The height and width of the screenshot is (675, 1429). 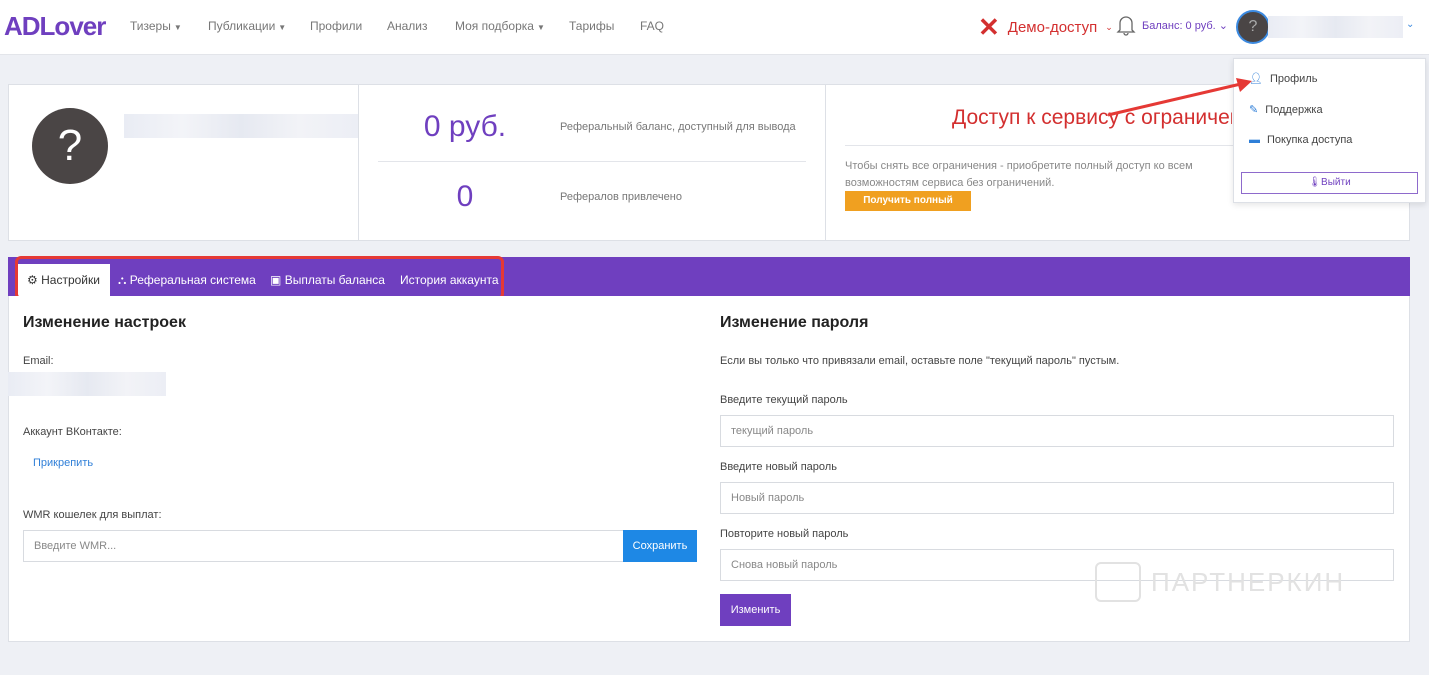 What do you see at coordinates (678, 127) in the screenshot?
I see `referral-balance-label: Реферальный баланс, доступный для вывода` at bounding box center [678, 127].